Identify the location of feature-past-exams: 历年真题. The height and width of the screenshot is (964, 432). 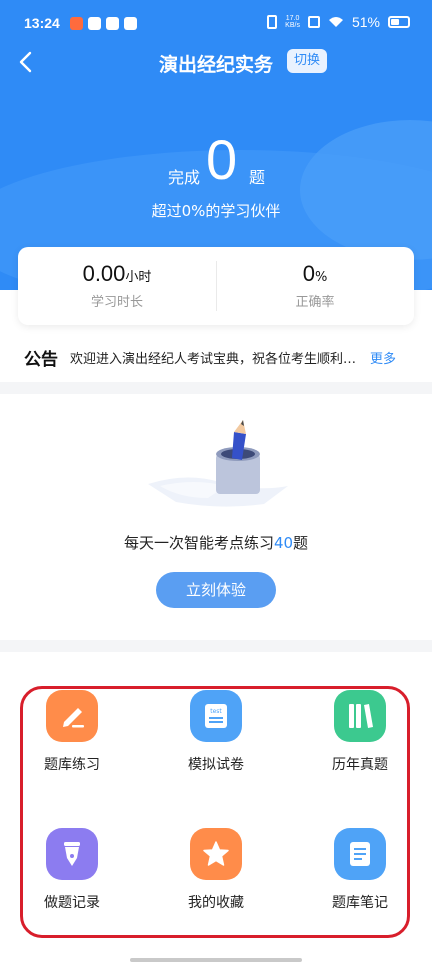
(360, 732).